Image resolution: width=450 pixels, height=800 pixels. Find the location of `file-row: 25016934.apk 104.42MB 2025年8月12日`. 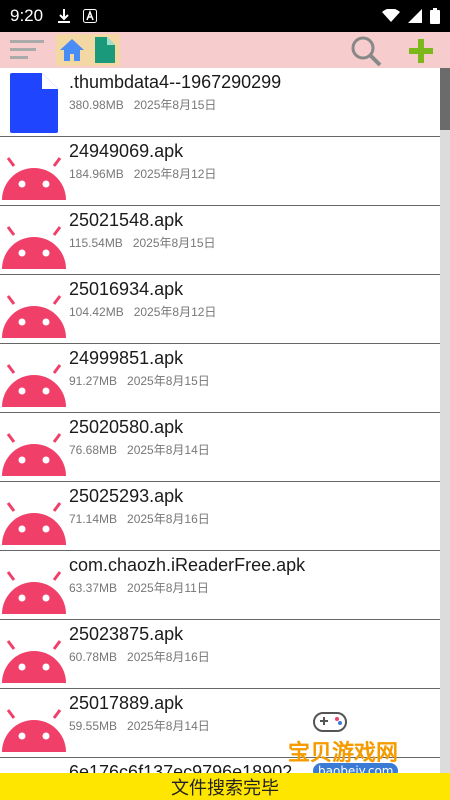

file-row: 25016934.apk 104.42MB 2025年8月12日 is located at coordinates (220, 309).